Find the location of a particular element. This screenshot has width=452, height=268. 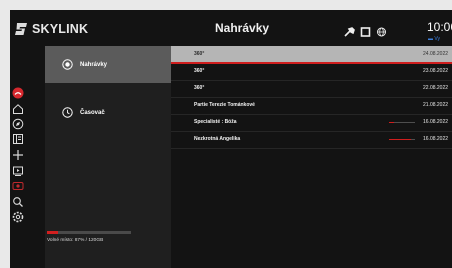

media-icon is located at coordinates (18, 170).